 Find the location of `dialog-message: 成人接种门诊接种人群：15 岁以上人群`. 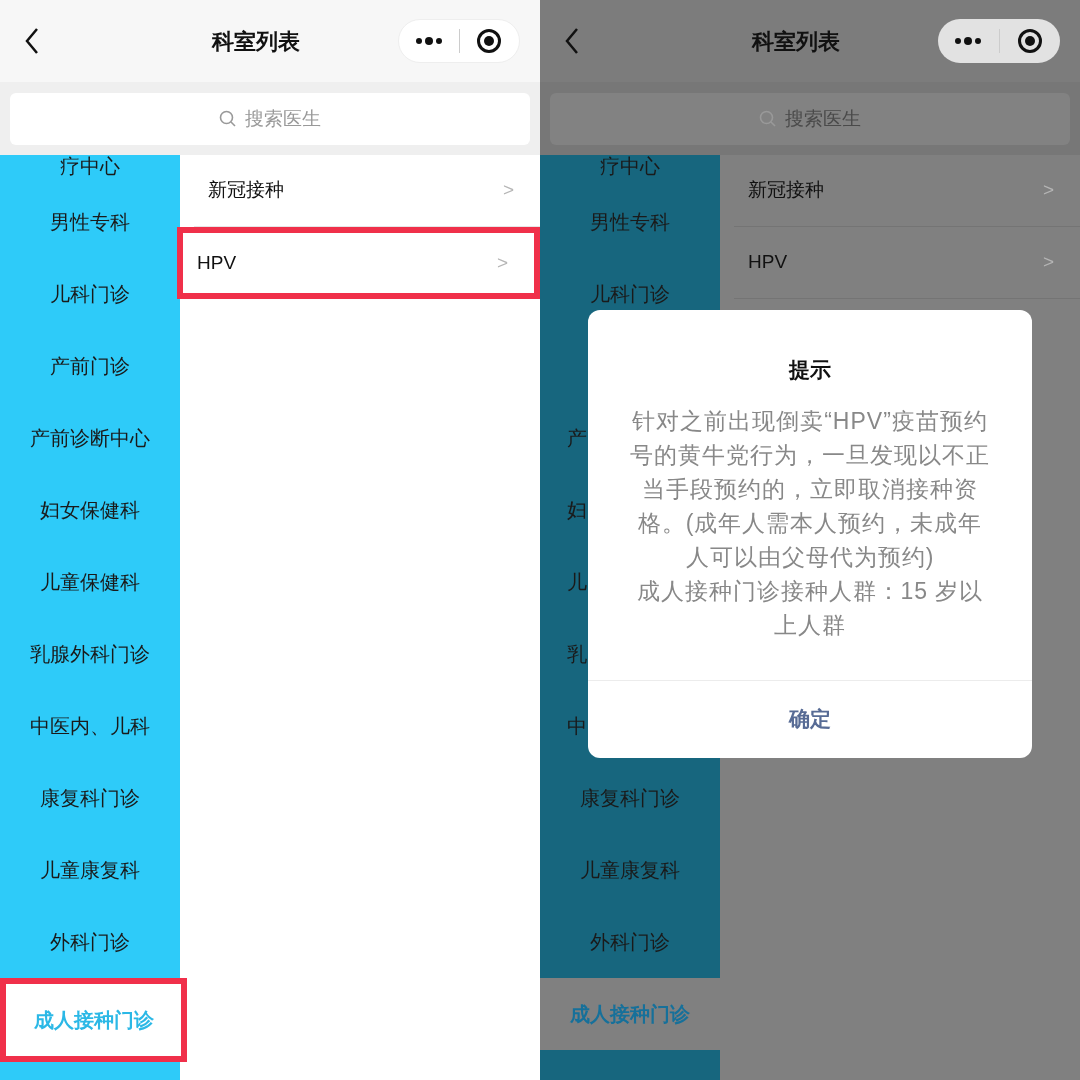

dialog-message: 成人接种门诊接种人群：15 岁以上人群 is located at coordinates (810, 608).